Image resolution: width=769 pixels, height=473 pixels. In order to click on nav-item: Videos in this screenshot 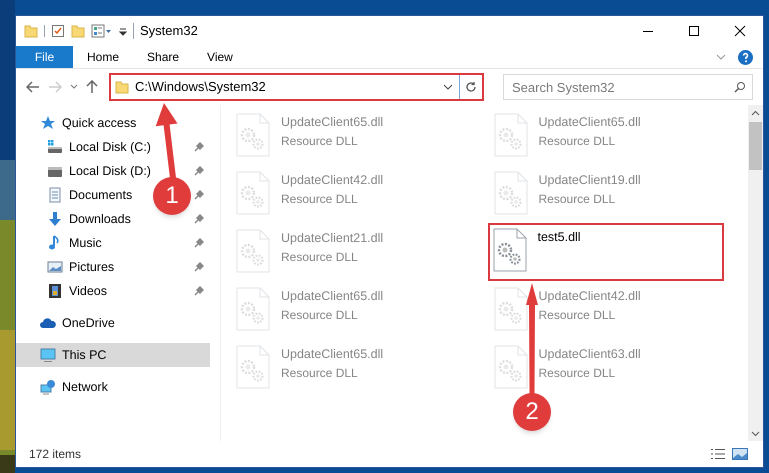, I will do `click(77, 291)`.